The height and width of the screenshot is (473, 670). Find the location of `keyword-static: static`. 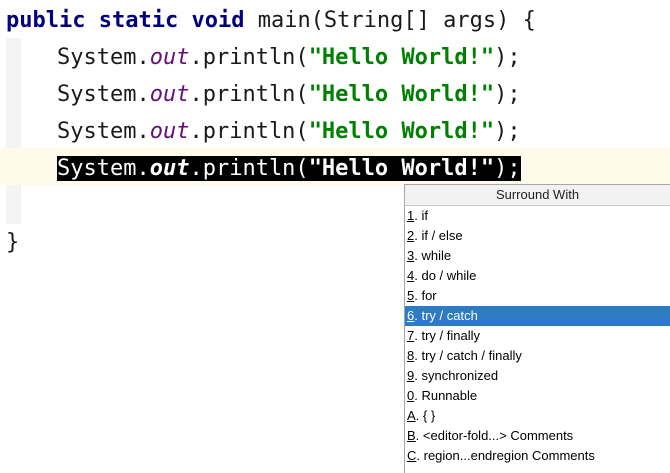

keyword-static: static is located at coordinates (138, 20).